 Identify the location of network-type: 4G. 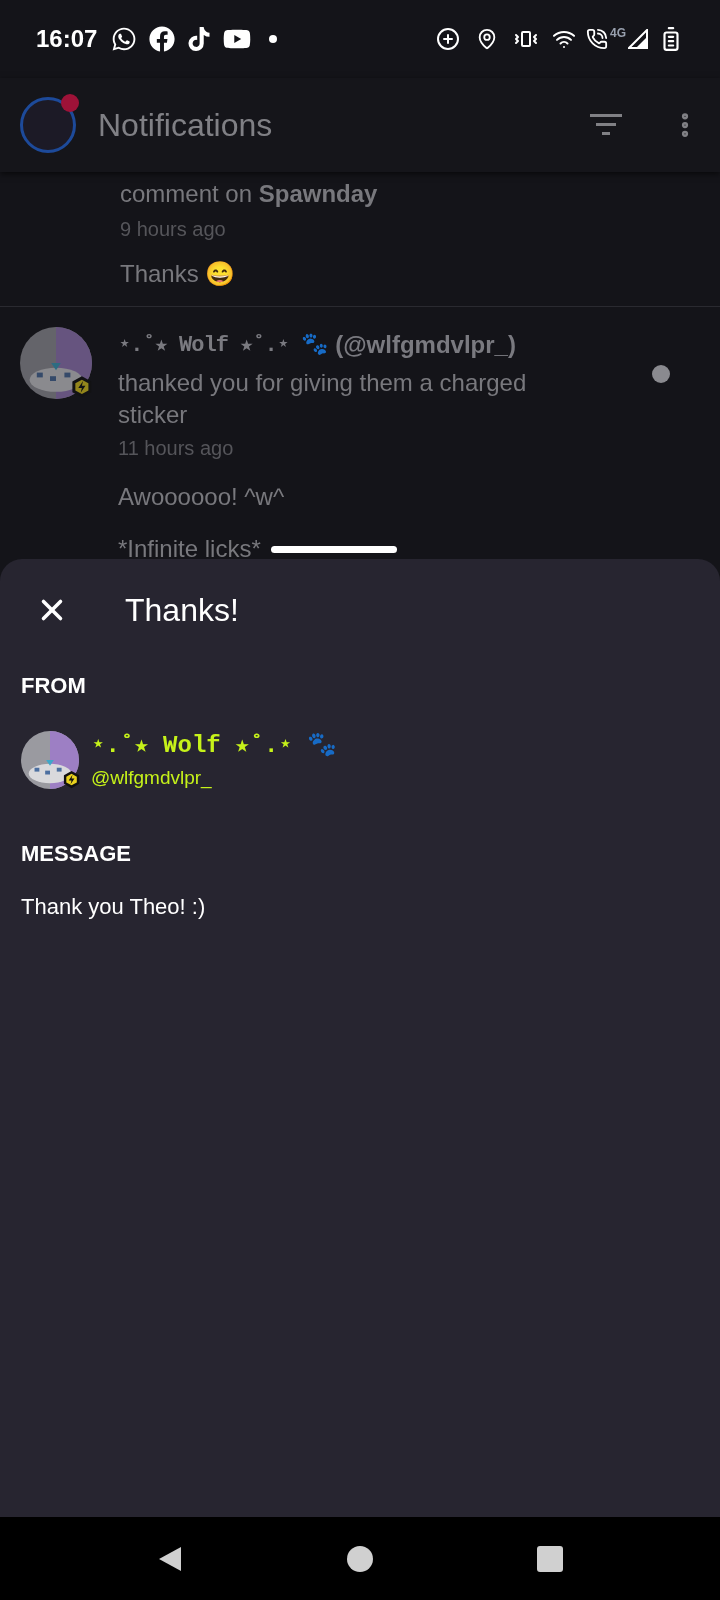
(618, 33).